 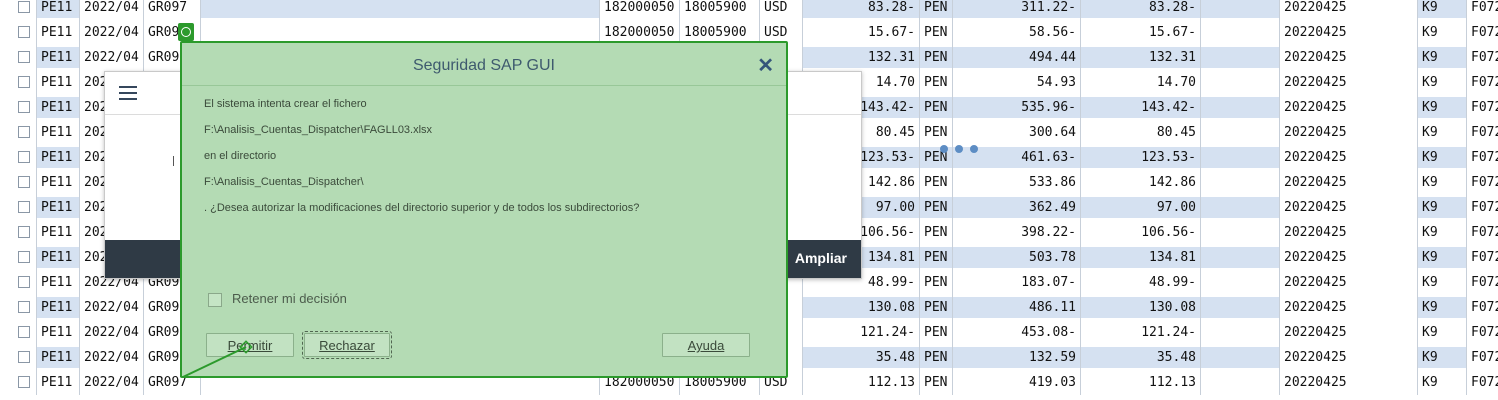 I want to click on retain-decision-checkbox: Retener mi decisión, so click(x=277, y=299).